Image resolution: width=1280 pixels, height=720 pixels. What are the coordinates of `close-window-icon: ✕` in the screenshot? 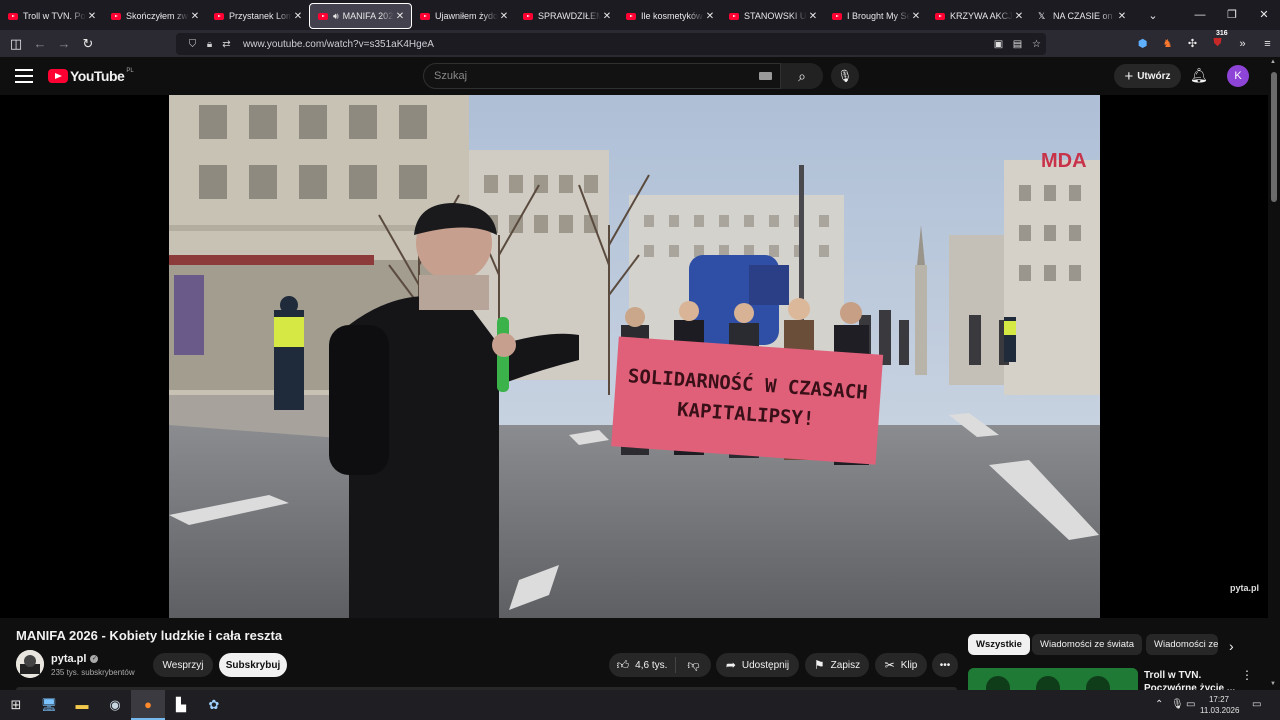 It's located at (1264, 15).